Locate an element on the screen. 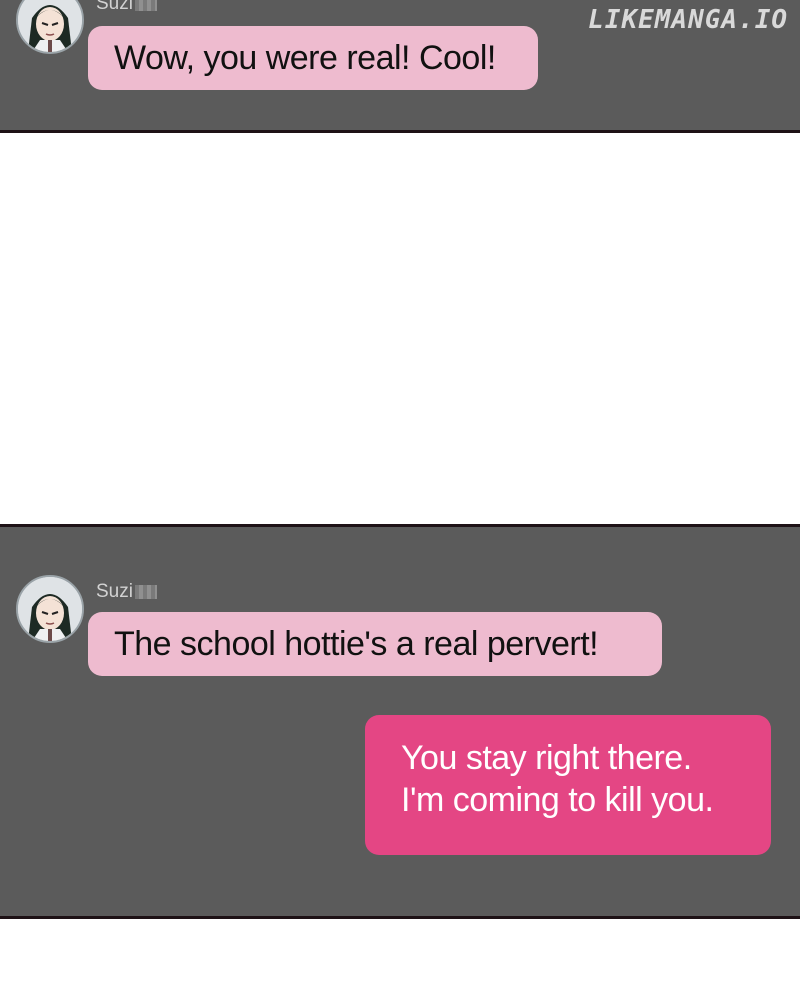 The image size is (800, 1000). incoming-message-bubble: The school hottie's a real pervert! is located at coordinates (375, 644).